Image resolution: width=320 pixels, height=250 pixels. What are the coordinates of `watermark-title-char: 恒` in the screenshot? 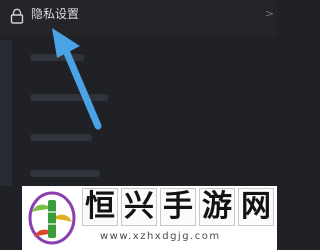 It's located at (100, 207).